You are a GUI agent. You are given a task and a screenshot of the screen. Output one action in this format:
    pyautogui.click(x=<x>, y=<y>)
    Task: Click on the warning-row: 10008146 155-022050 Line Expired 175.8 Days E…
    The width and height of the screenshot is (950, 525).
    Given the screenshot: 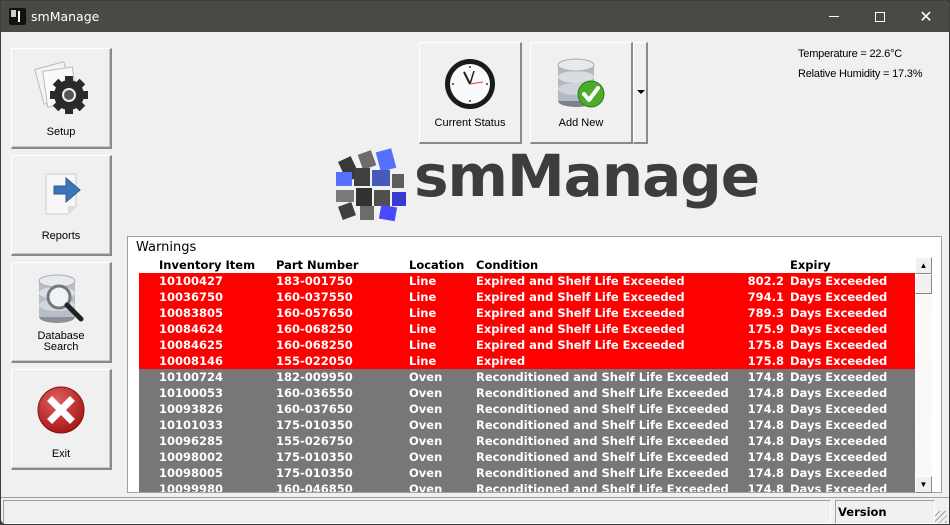 What is the action you would take?
    pyautogui.click(x=527, y=361)
    